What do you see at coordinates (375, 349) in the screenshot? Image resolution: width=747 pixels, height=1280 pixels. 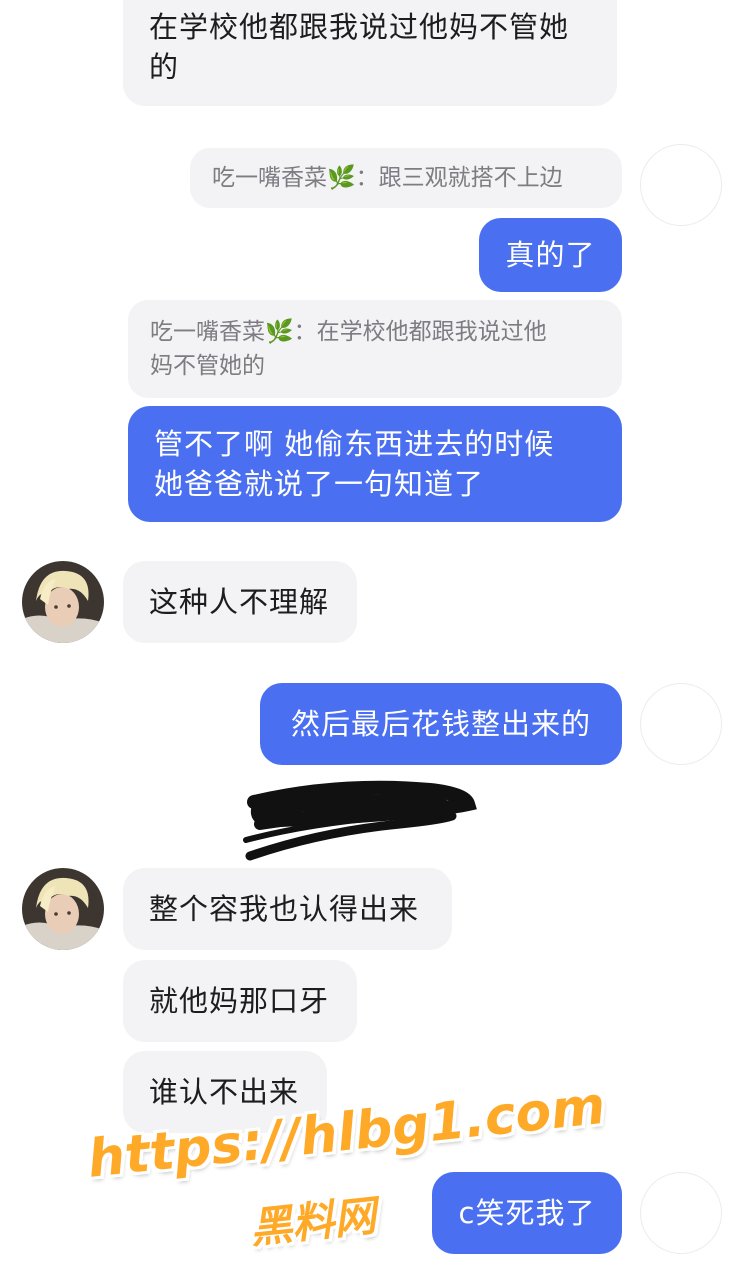 I see `reply-quote: 吃一嘴香菜🌿：在学校他都跟我说过他 妈不管她的` at bounding box center [375, 349].